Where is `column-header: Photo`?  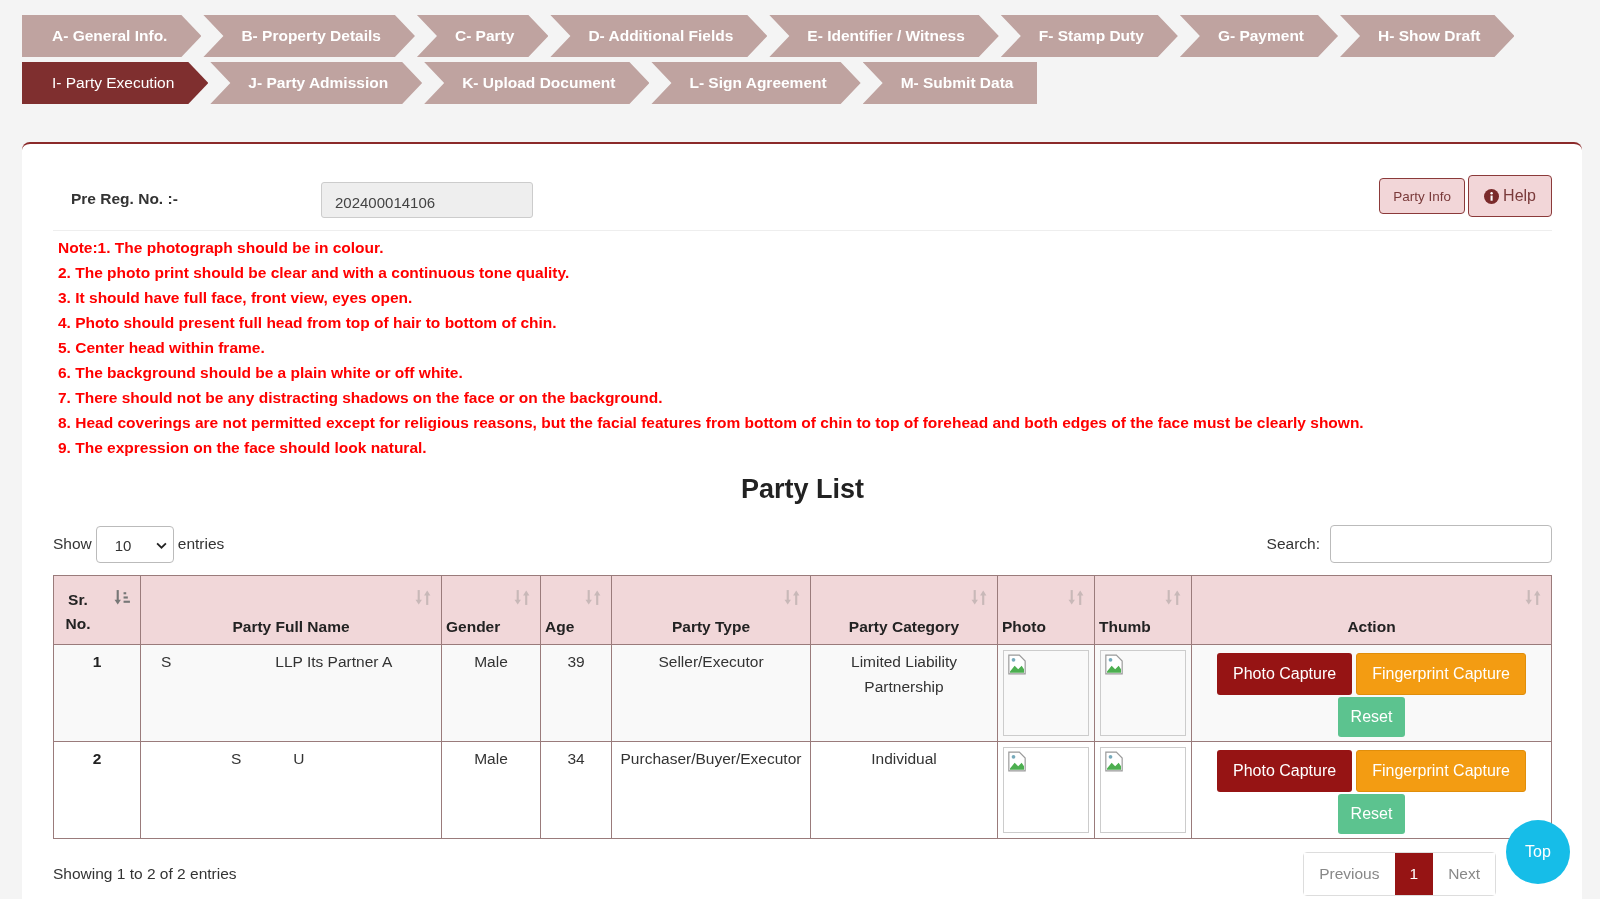
column-header: Photo is located at coordinates (1046, 610).